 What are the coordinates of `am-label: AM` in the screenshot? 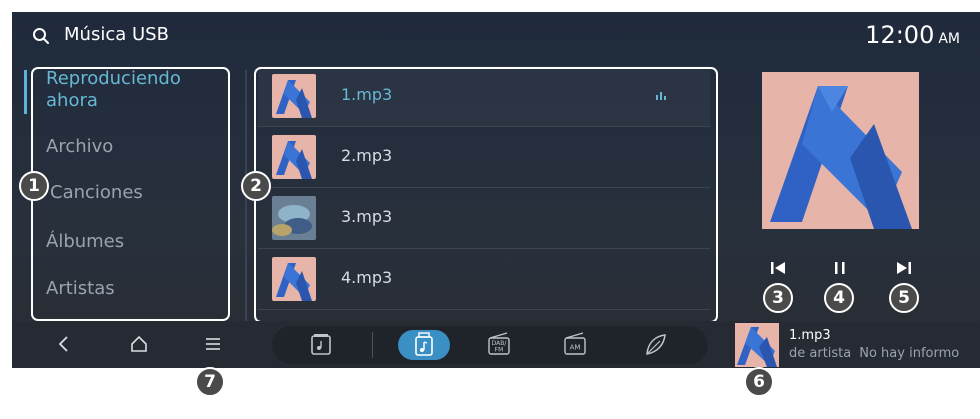 It's located at (575, 348).